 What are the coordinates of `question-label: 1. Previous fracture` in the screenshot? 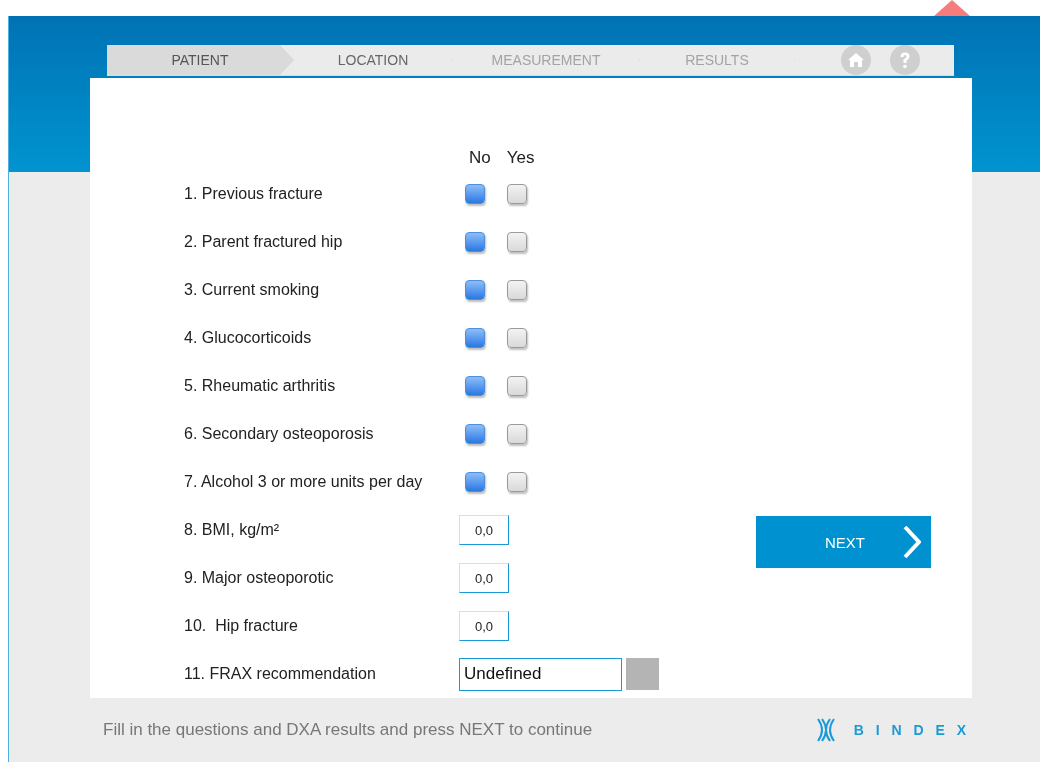 It's located at (253, 194).